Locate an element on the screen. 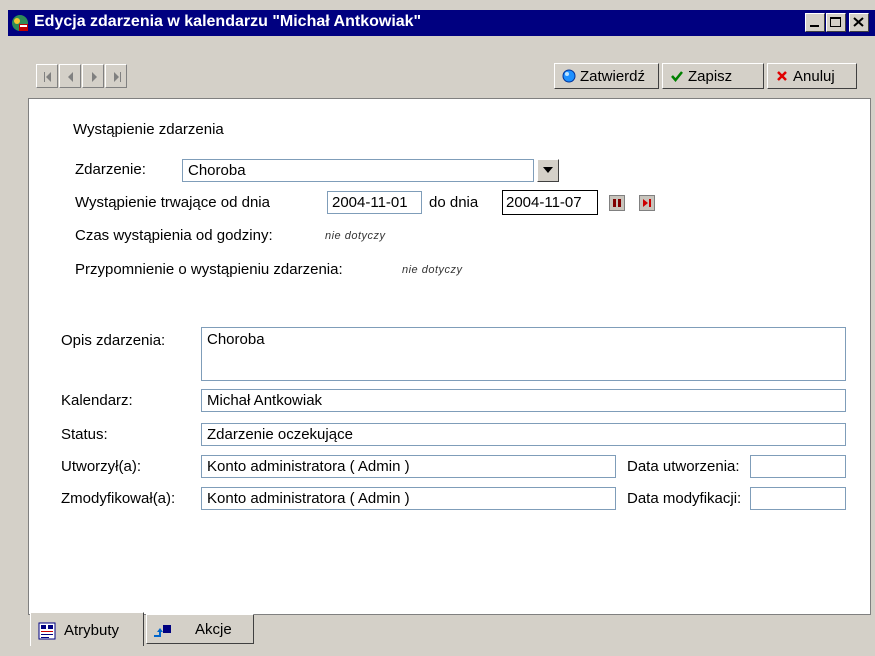  confirm-button: Zatwierdź is located at coordinates (606, 76).